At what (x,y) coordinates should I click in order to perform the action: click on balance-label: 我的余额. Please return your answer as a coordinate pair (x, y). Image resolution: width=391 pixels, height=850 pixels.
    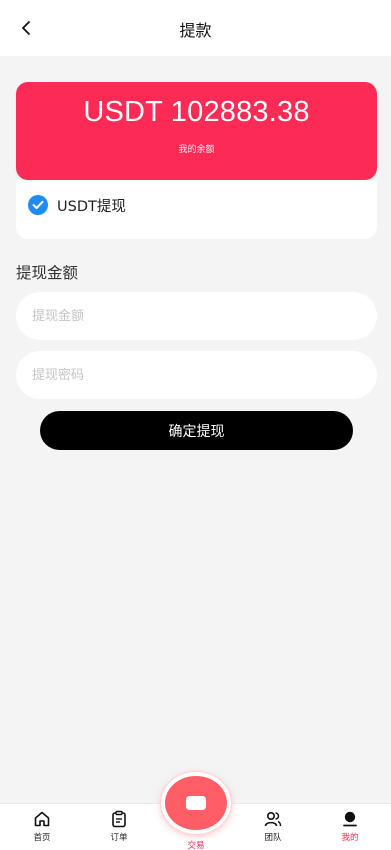
    Looking at the image, I should click on (196, 150).